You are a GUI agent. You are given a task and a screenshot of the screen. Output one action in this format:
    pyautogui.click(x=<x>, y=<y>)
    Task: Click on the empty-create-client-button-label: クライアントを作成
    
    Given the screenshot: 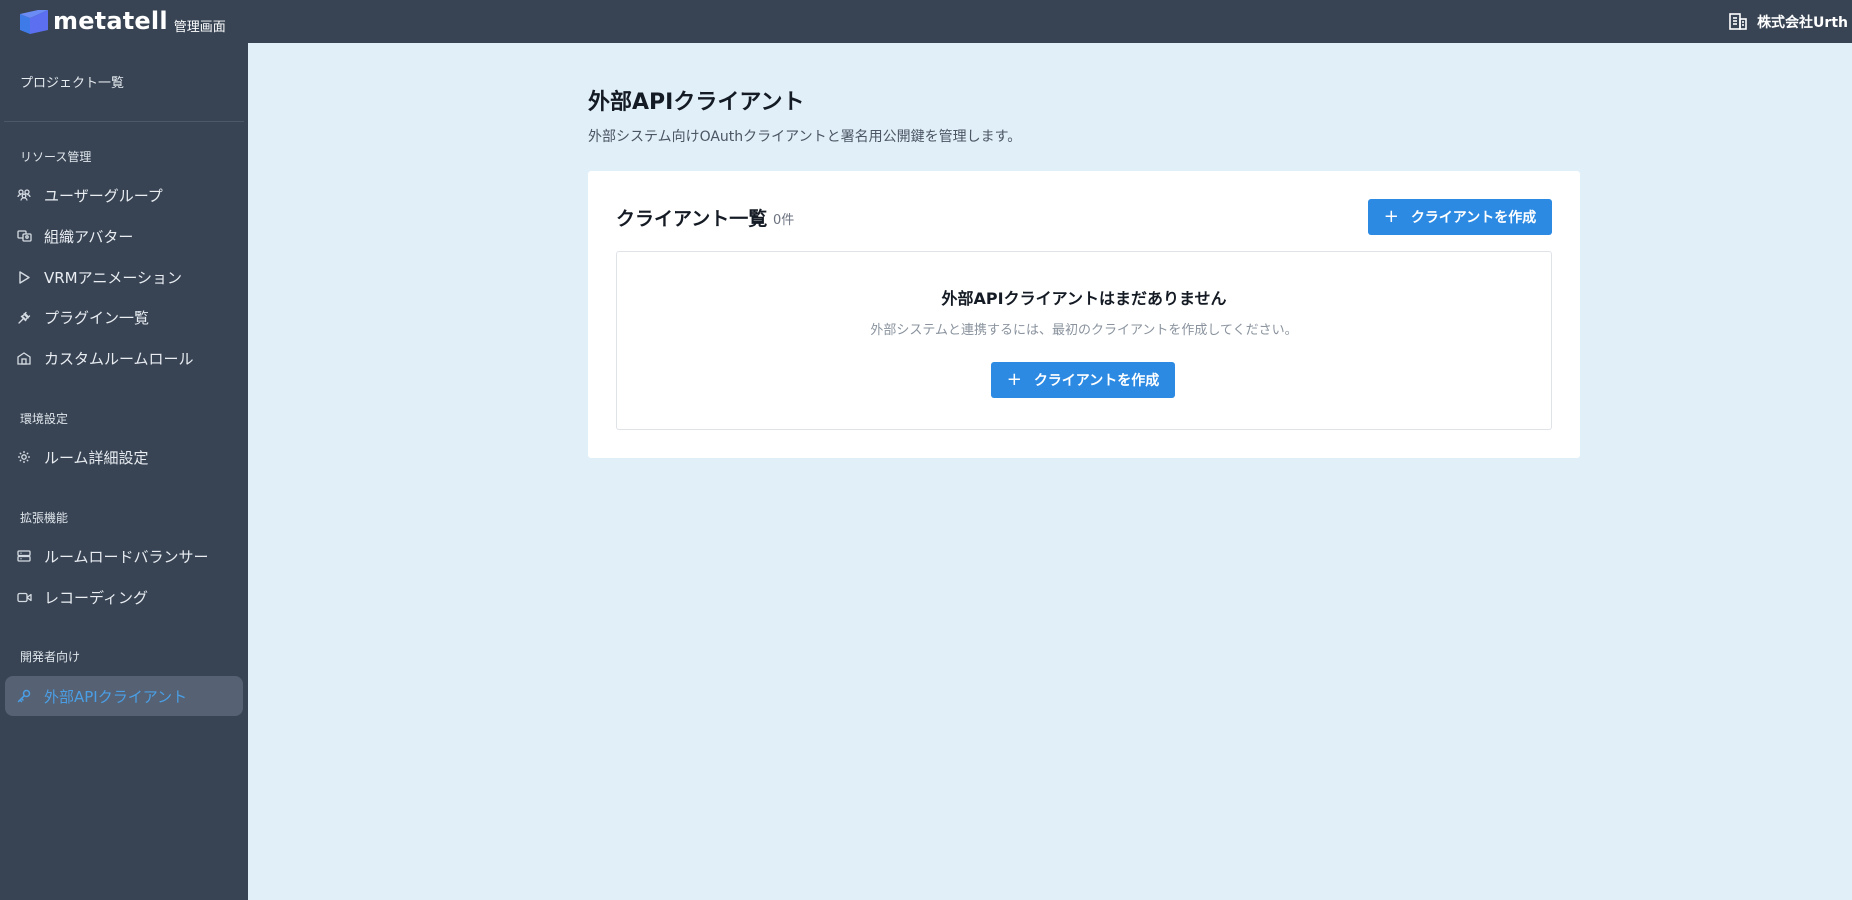 What is the action you would take?
    pyautogui.click(x=1096, y=381)
    